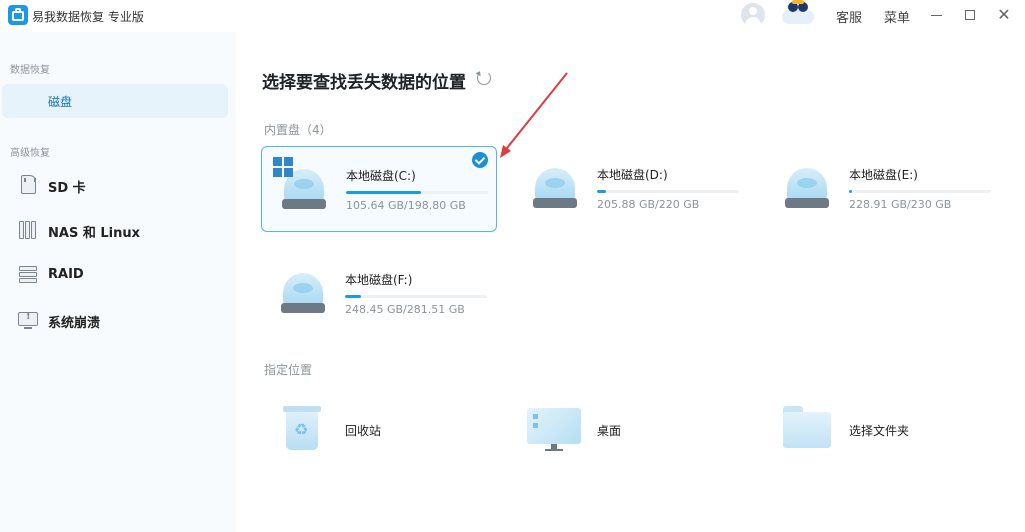  I want to click on check-icon, so click(480, 160).